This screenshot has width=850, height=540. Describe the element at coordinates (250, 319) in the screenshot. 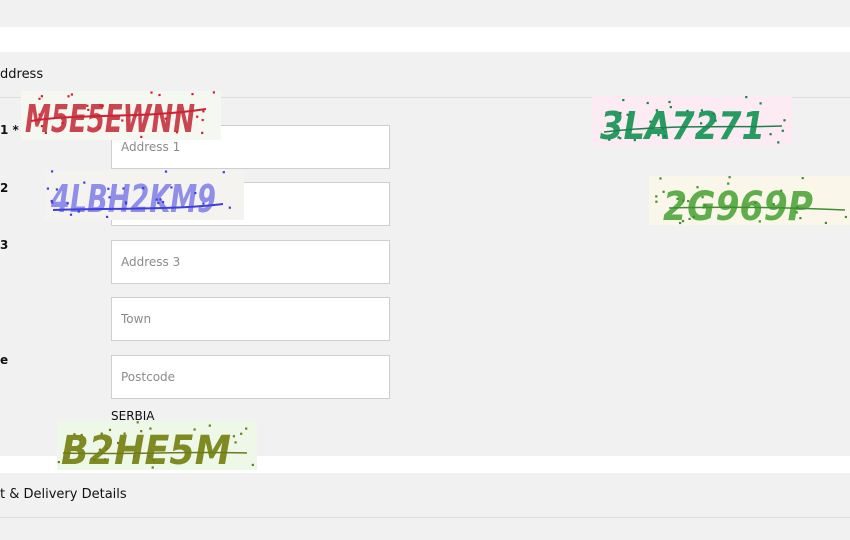

I see `town-field` at that location.